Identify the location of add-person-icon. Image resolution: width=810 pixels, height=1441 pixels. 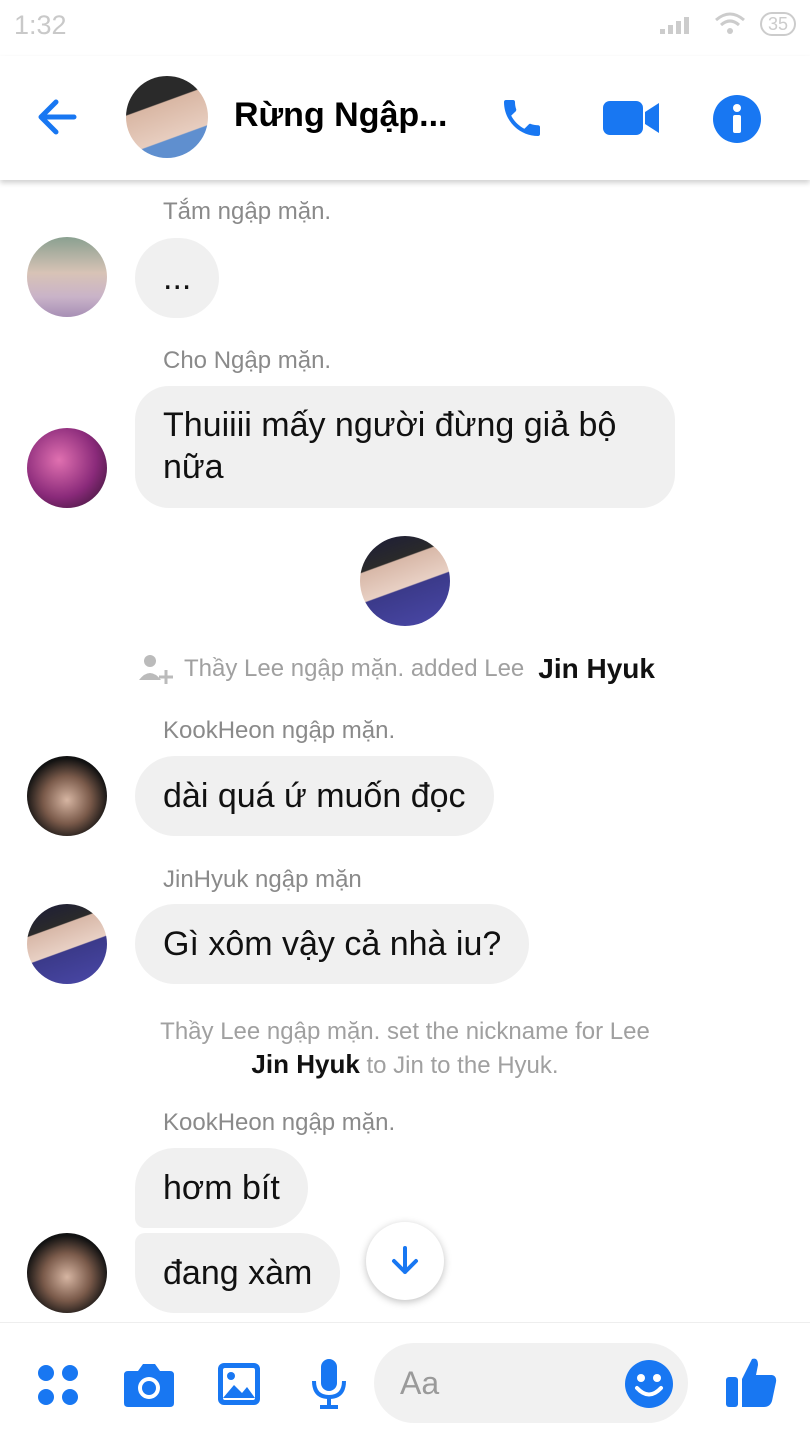
(156, 669).